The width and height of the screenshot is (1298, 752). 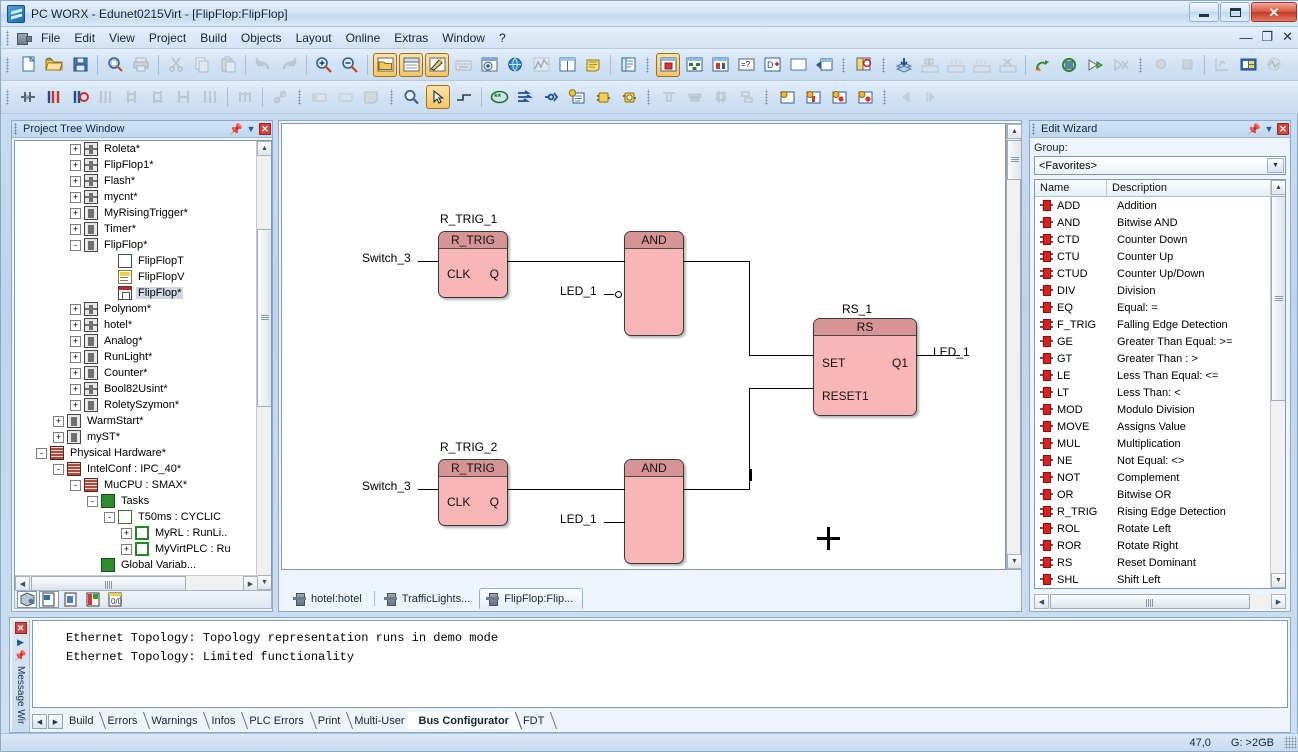 I want to click on tree-node: - Physical Hardware*, so click(x=134, y=453).